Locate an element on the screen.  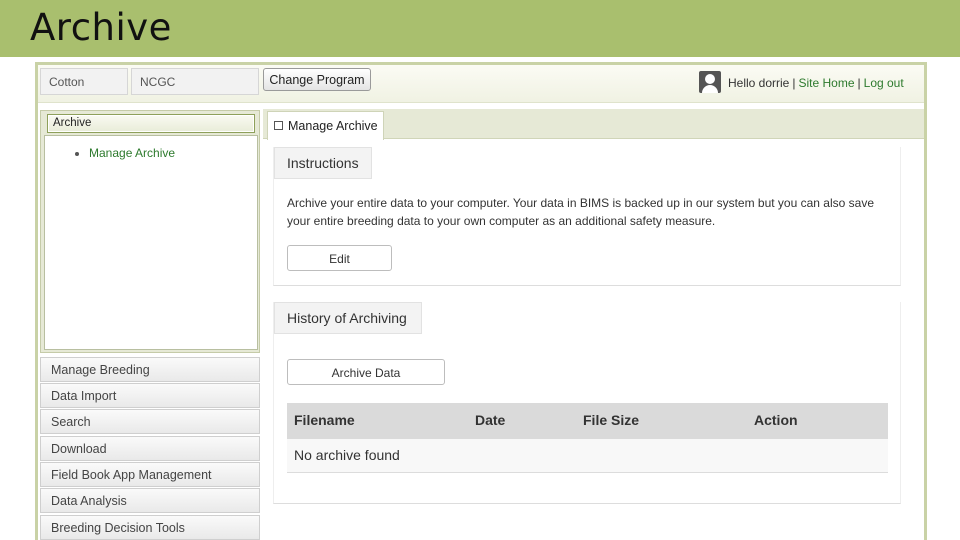
history-header: History of Archiving is located at coordinates (348, 318).